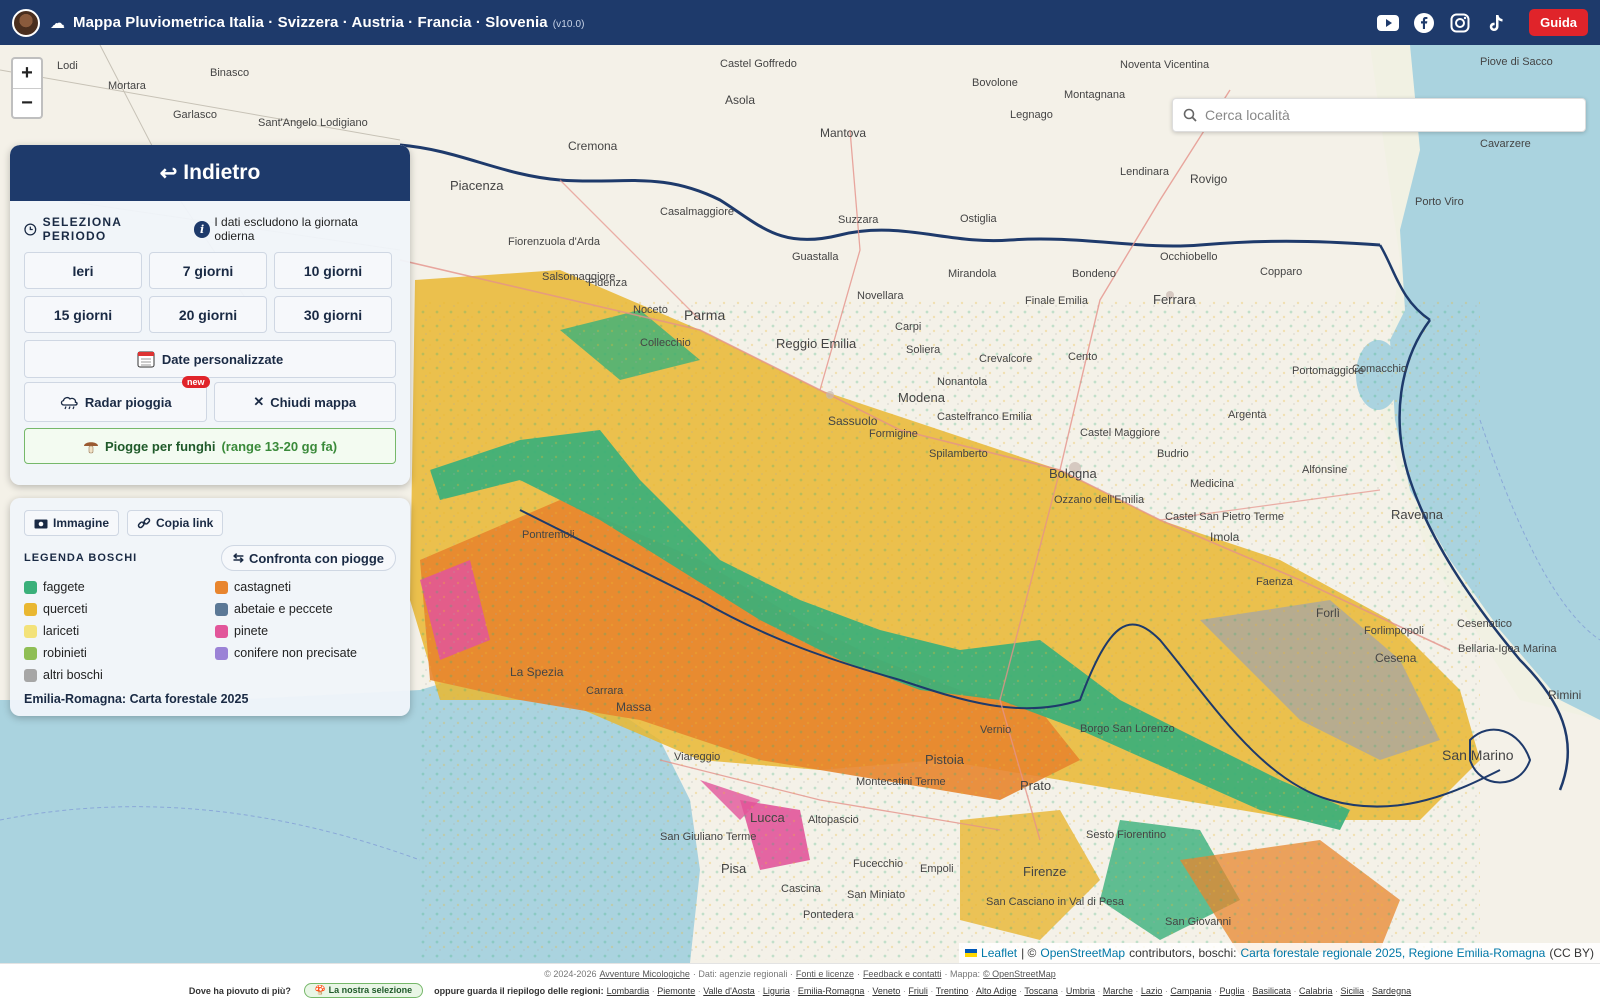 This screenshot has width=1600, height=1000. What do you see at coordinates (1041, 991) in the screenshot?
I see `region-link: Toscana` at bounding box center [1041, 991].